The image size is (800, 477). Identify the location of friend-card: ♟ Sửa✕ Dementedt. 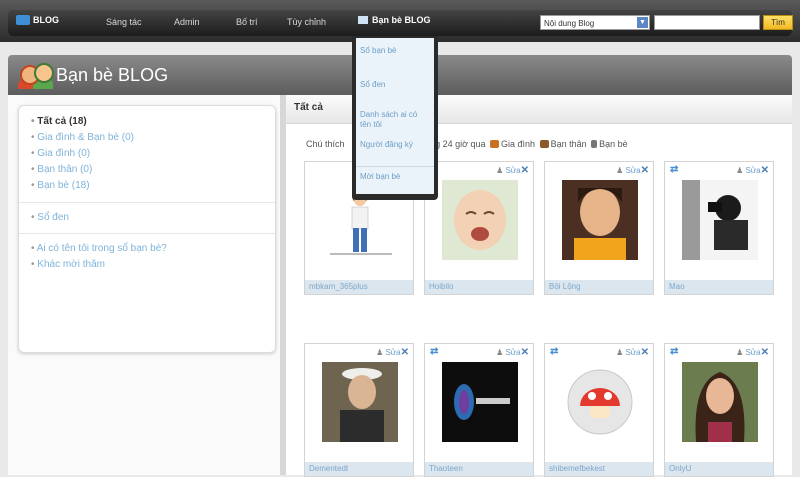
(359, 410).